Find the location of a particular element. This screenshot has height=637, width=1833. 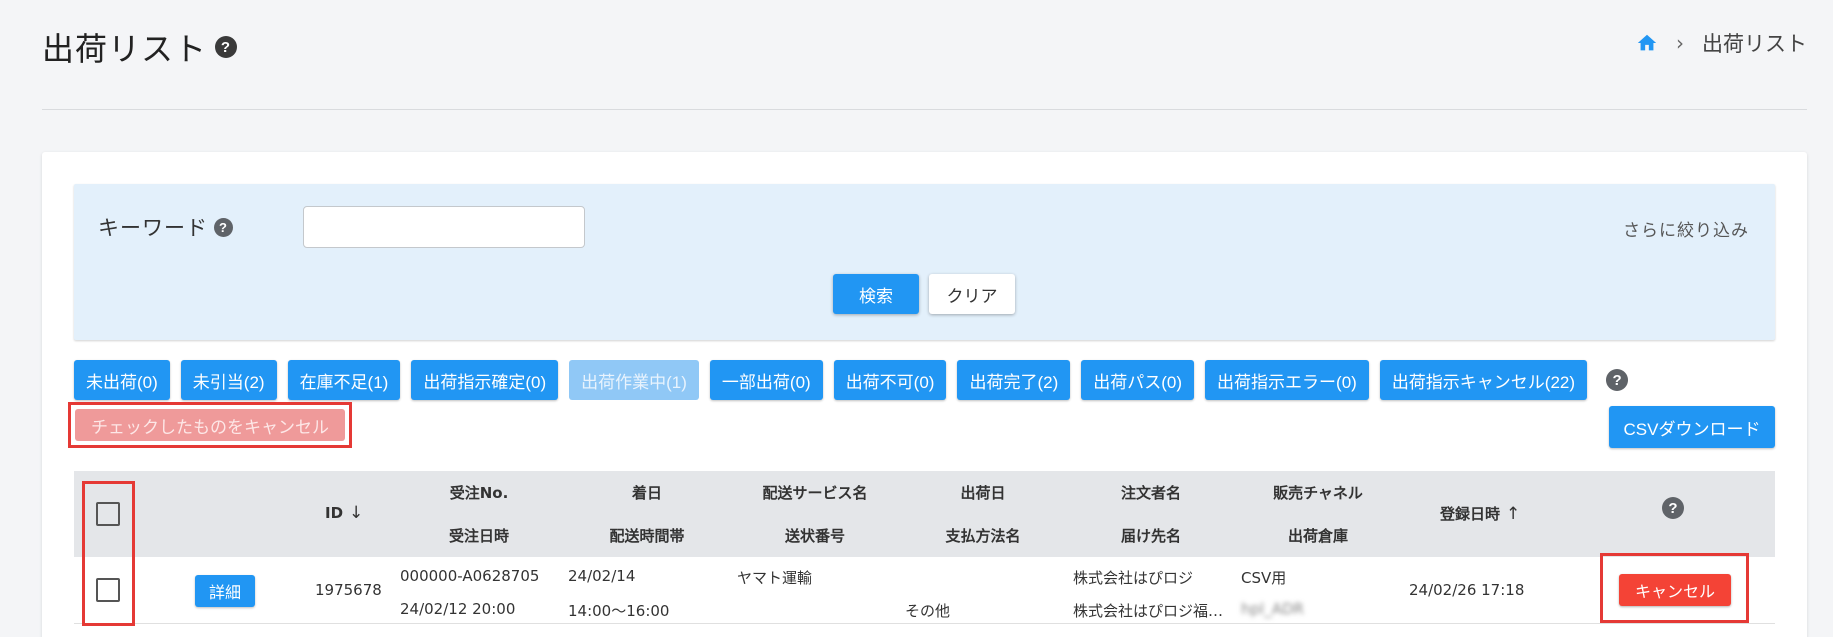

filter-instruction-cancel: 出荷指示キャンセル(22) is located at coordinates (1483, 380).